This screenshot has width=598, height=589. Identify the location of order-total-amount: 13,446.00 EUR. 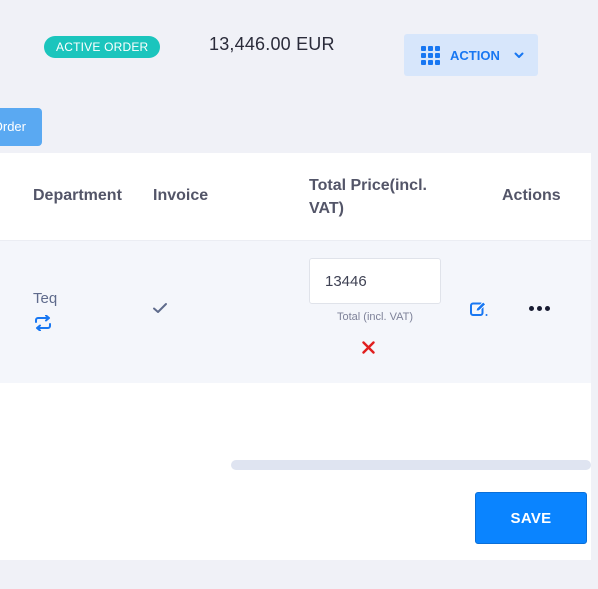
(272, 44).